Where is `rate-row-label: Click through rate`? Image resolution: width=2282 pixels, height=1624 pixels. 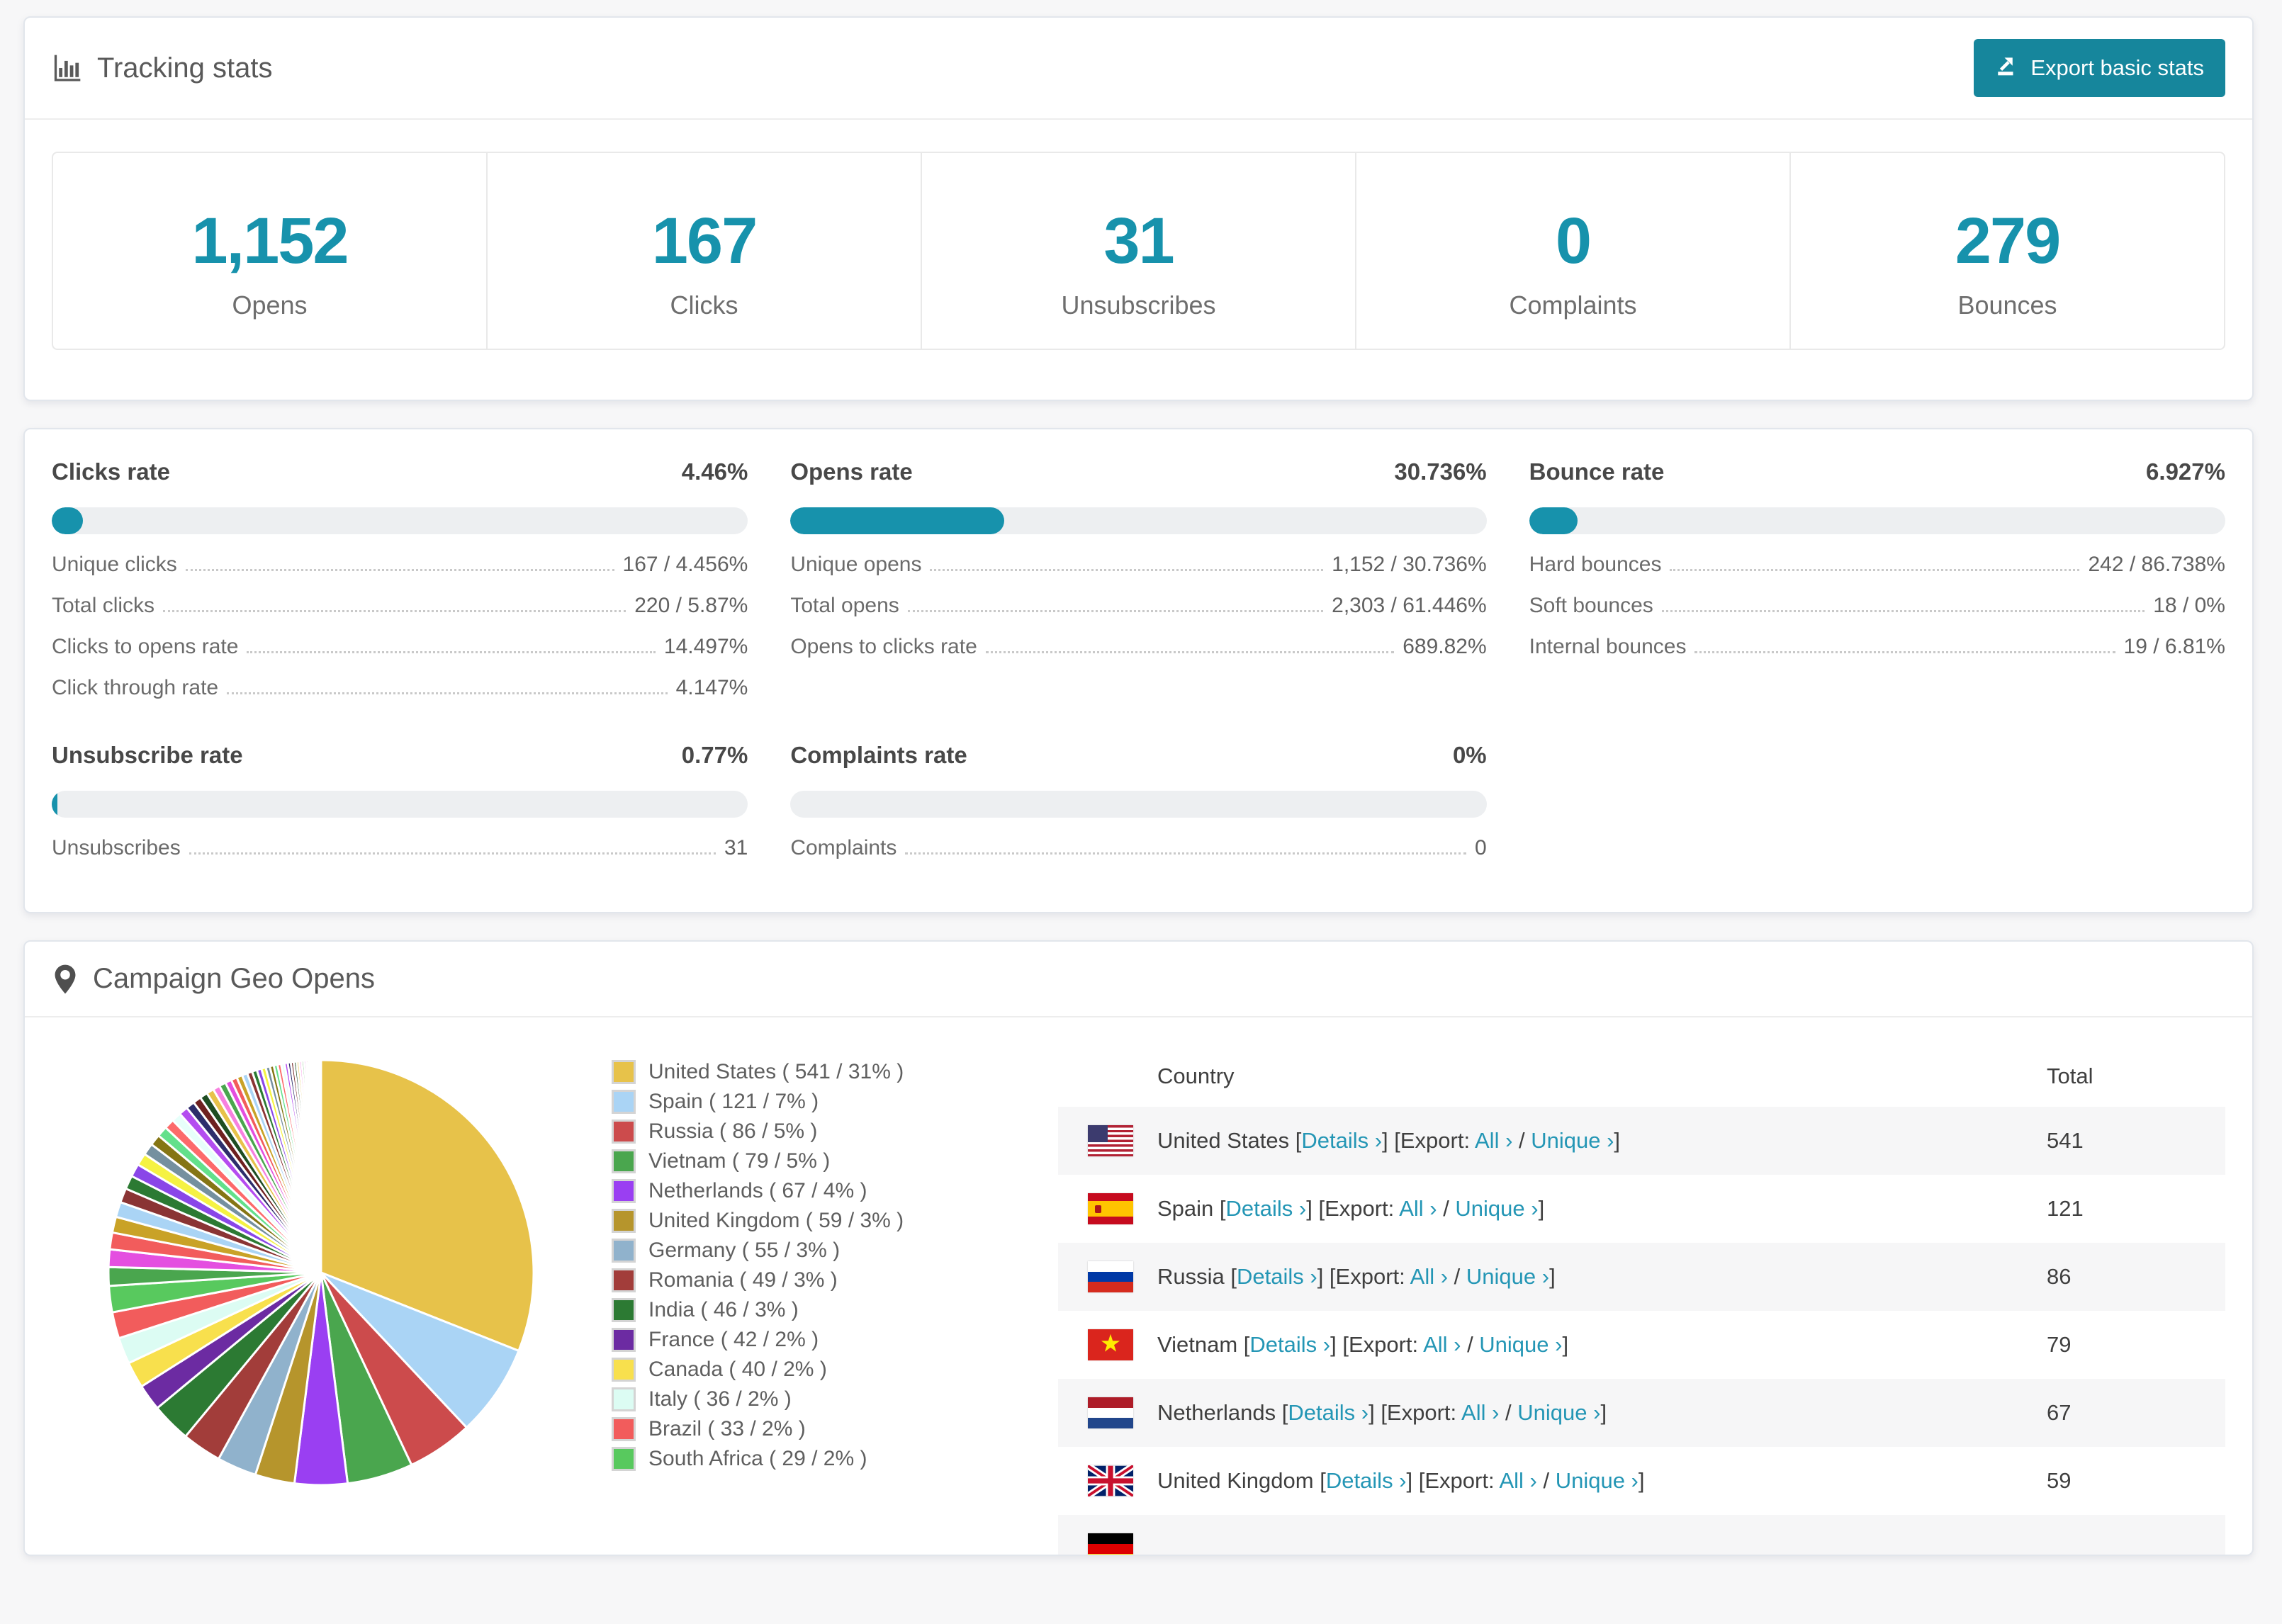 rate-row-label: Click through rate is located at coordinates (135, 687).